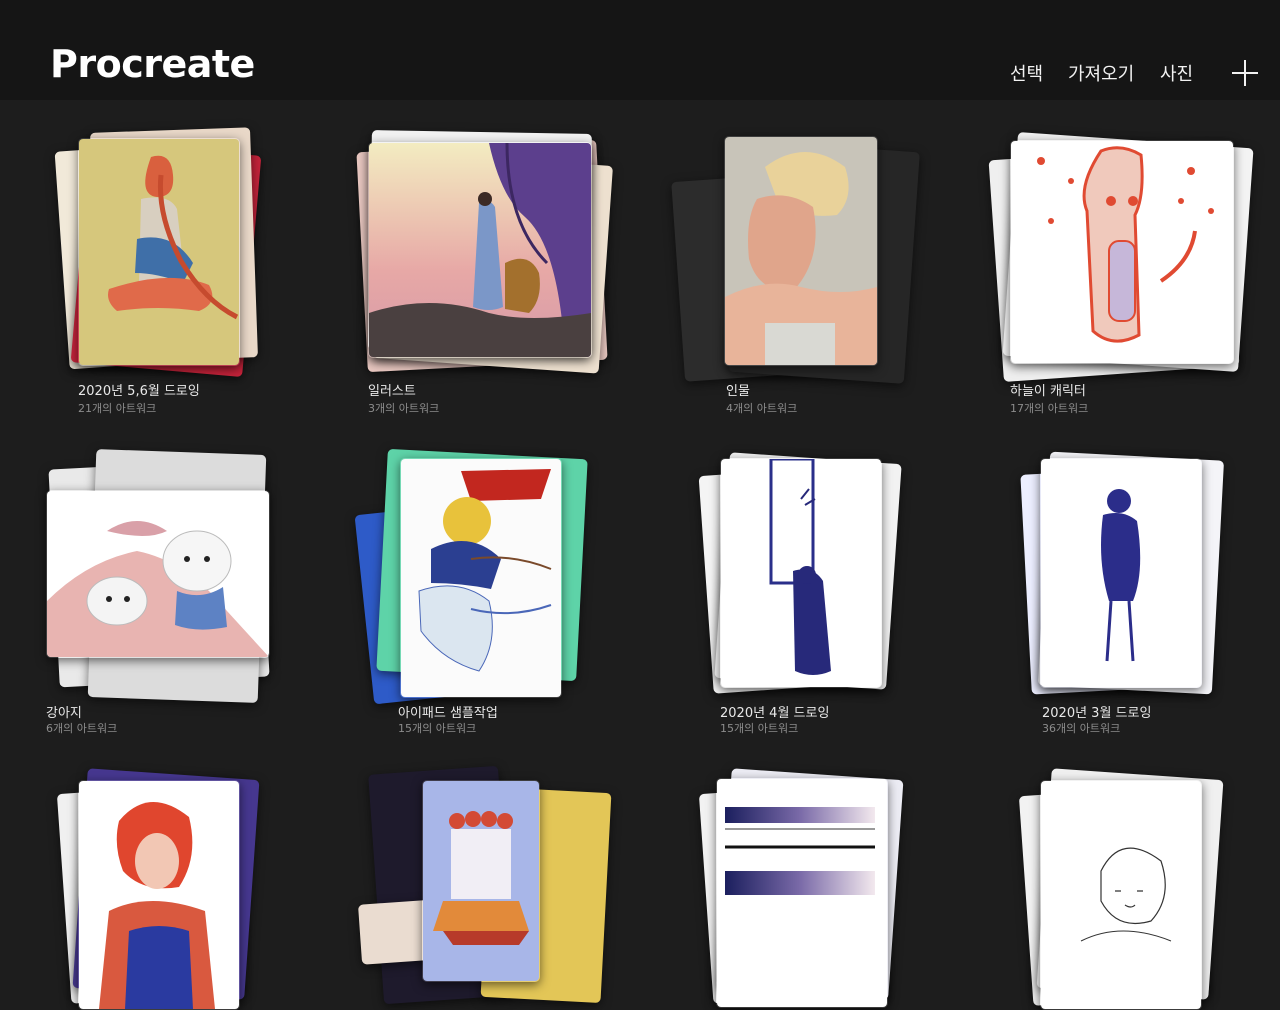 Image resolution: width=1280 pixels, height=1010 pixels. Describe the element at coordinates (1081, 728) in the screenshot. I see `stack-count: 36개의 아트워크` at that location.